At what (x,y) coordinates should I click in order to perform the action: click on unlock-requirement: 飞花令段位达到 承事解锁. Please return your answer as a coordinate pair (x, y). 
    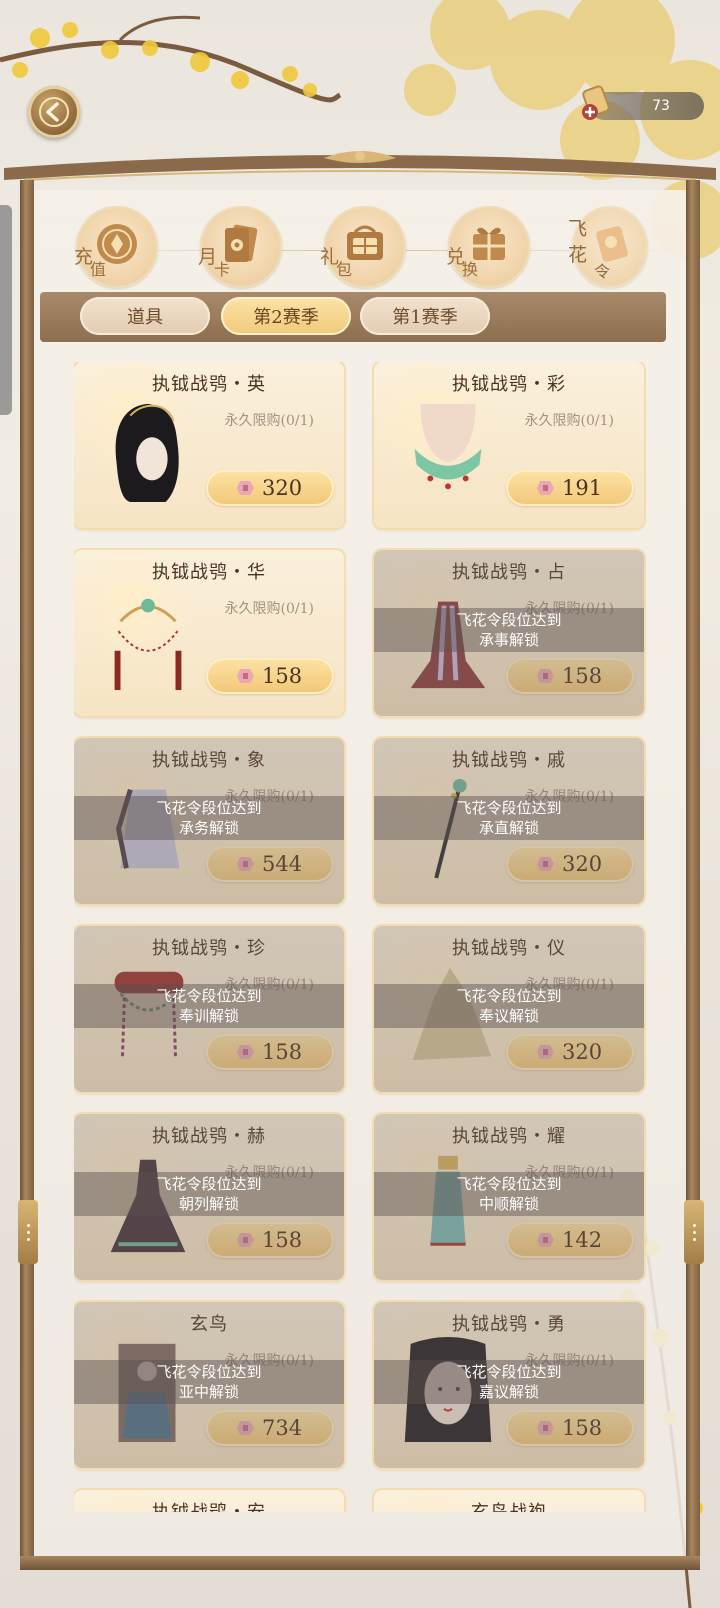
    Looking at the image, I should click on (509, 630).